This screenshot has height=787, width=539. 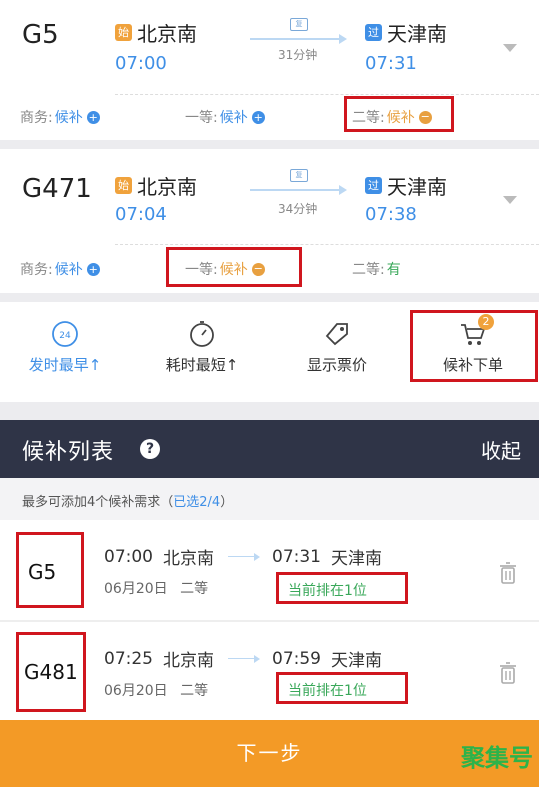 I want to click on sort-depart-label: 发时最早↑, so click(x=65, y=365).